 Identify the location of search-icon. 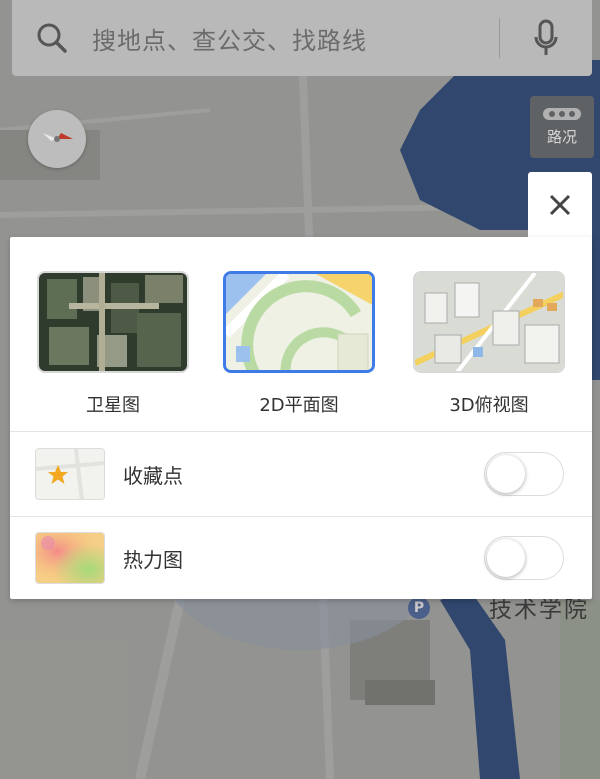
(52, 38).